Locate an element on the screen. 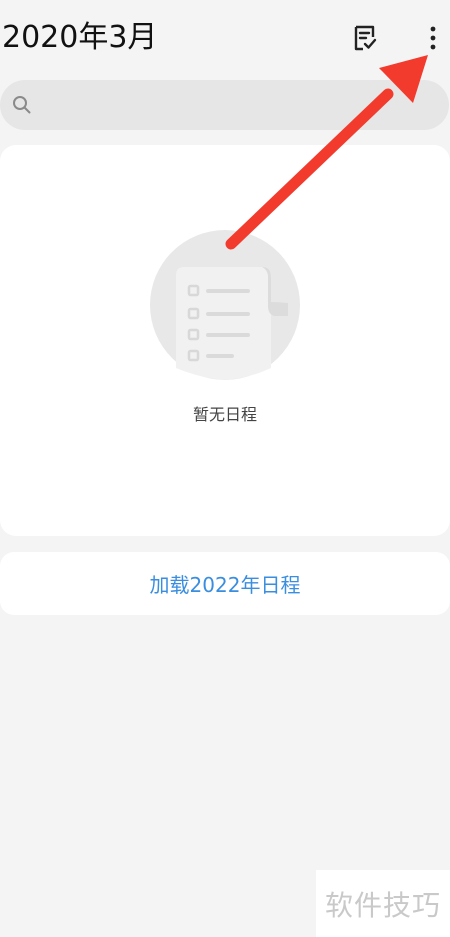  more-vertical-icon is located at coordinates (433, 38).